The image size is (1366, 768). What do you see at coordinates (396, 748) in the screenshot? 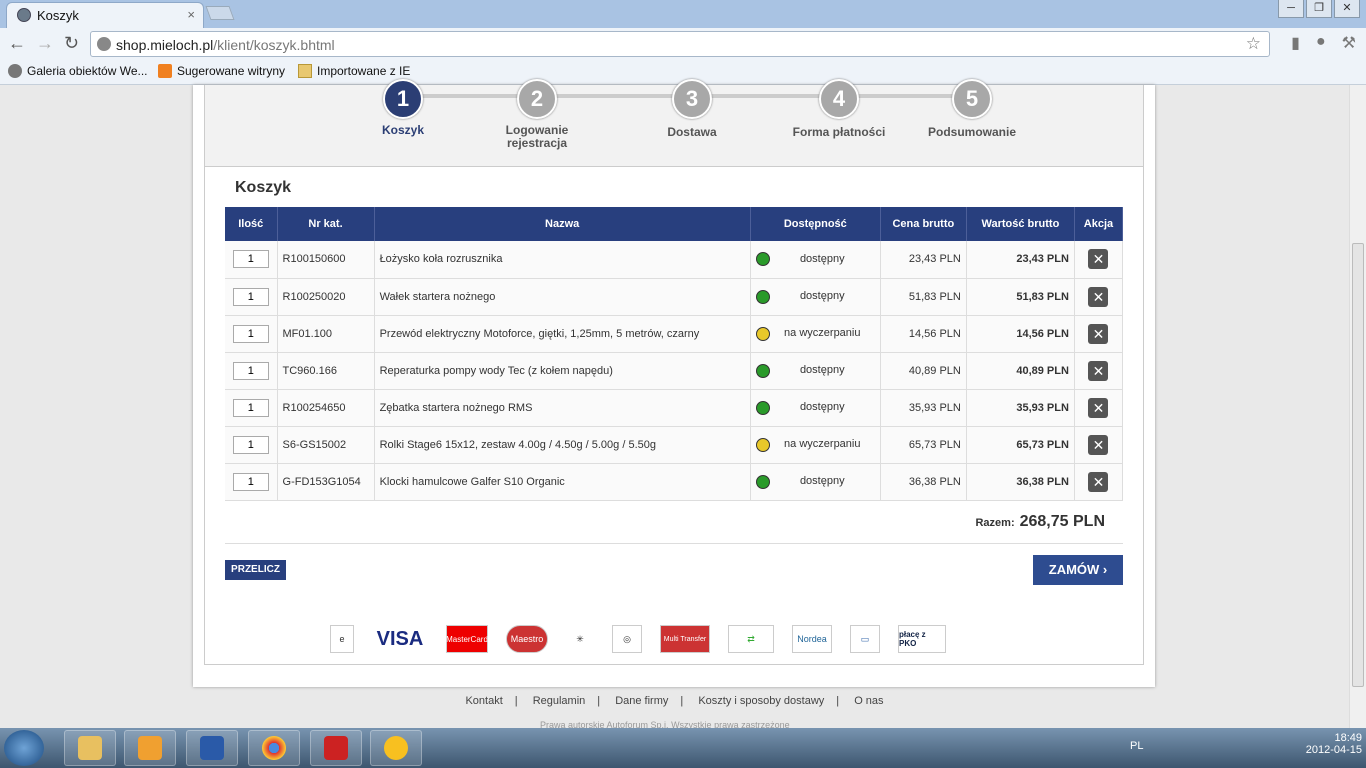
I see `taskbar-sun-app` at bounding box center [396, 748].